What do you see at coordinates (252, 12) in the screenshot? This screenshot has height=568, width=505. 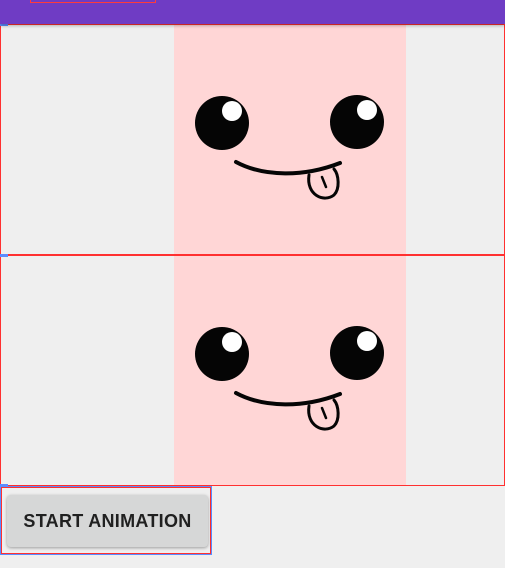 I see `app-toolbar` at bounding box center [252, 12].